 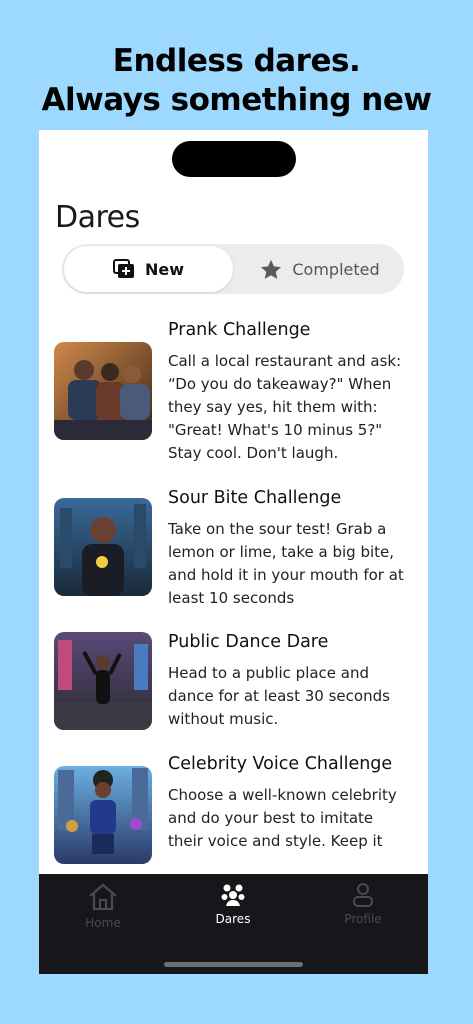 I want to click on star-icon, so click(x=271, y=269).